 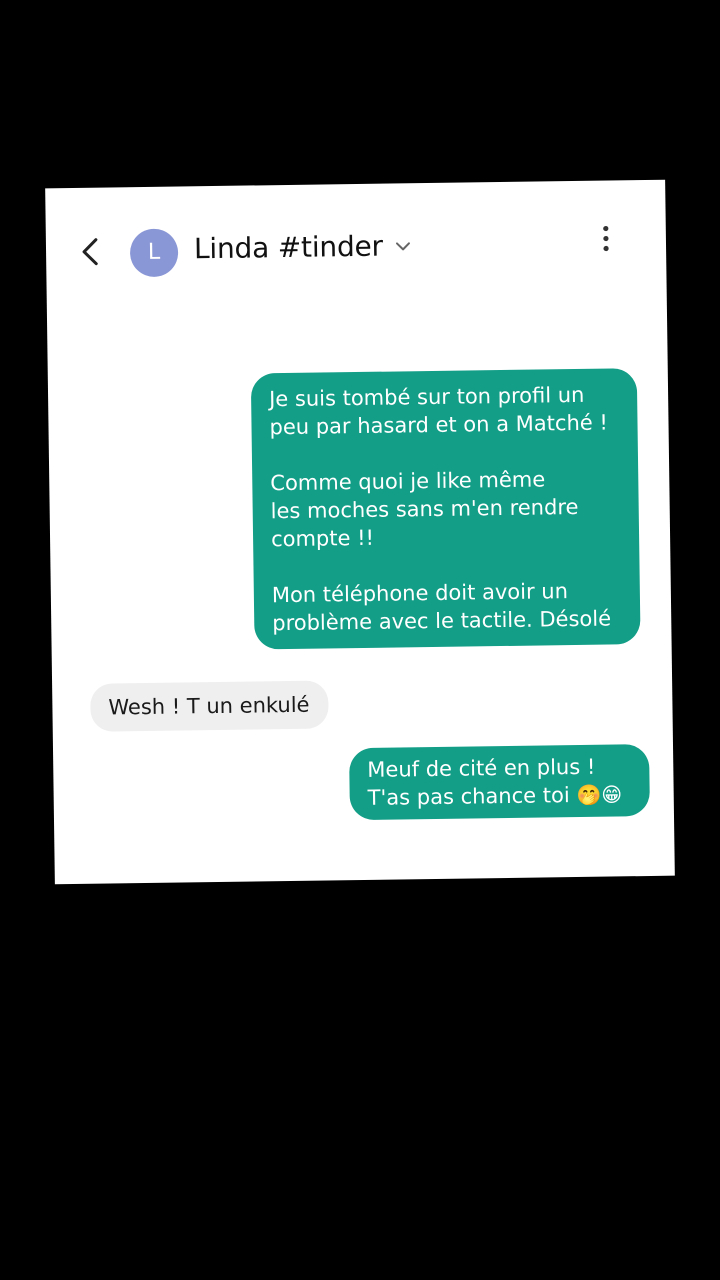 I want to click on chevron-left-icon, so click(x=90, y=252).